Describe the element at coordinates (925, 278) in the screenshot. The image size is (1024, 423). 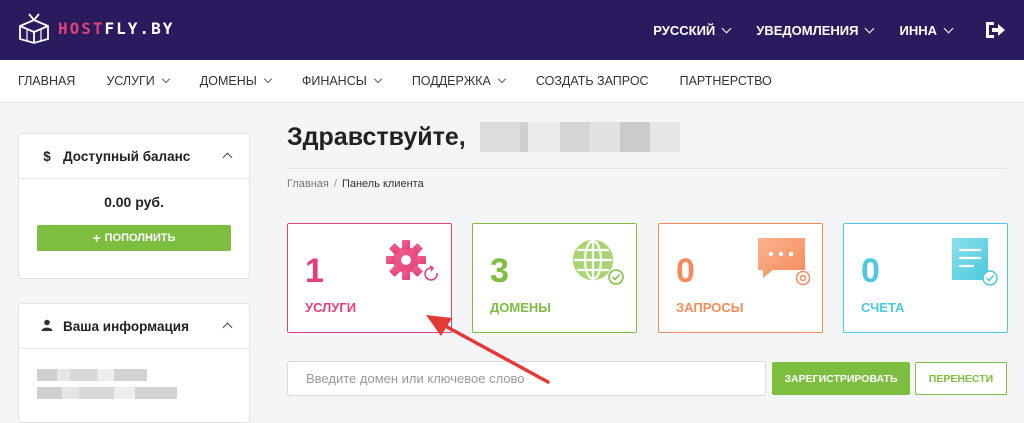
I see `invoices-card: 0 СЧЕТА` at that location.